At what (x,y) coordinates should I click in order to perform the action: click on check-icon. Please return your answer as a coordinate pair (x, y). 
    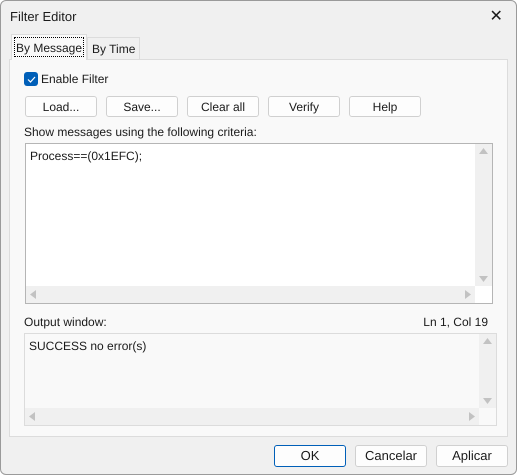
    Looking at the image, I should click on (31, 79).